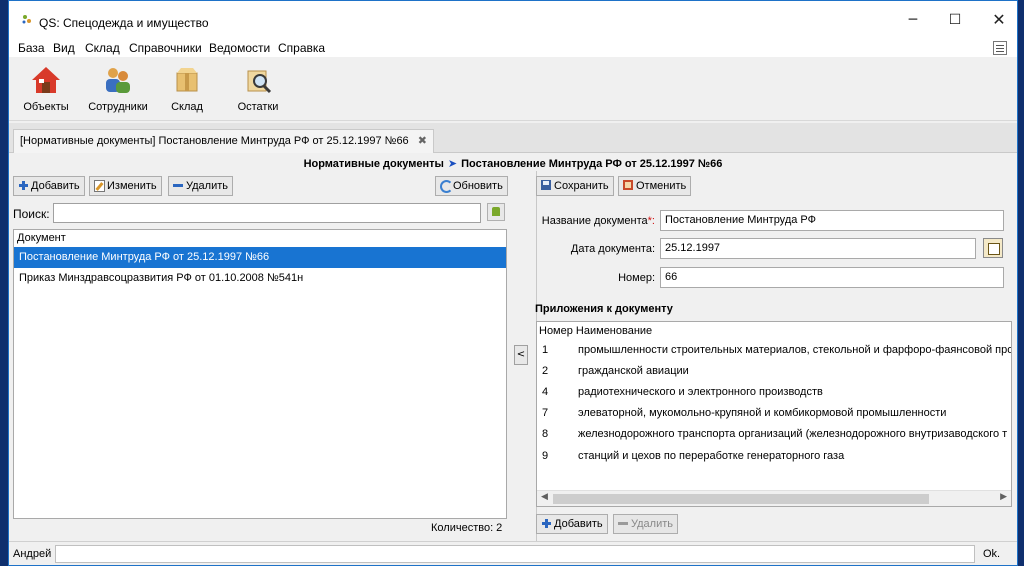 Image resolution: width=1024 pixels, height=566 pixels. What do you see at coordinates (31, 48) in the screenshot?
I see `menu-item-base: База` at bounding box center [31, 48].